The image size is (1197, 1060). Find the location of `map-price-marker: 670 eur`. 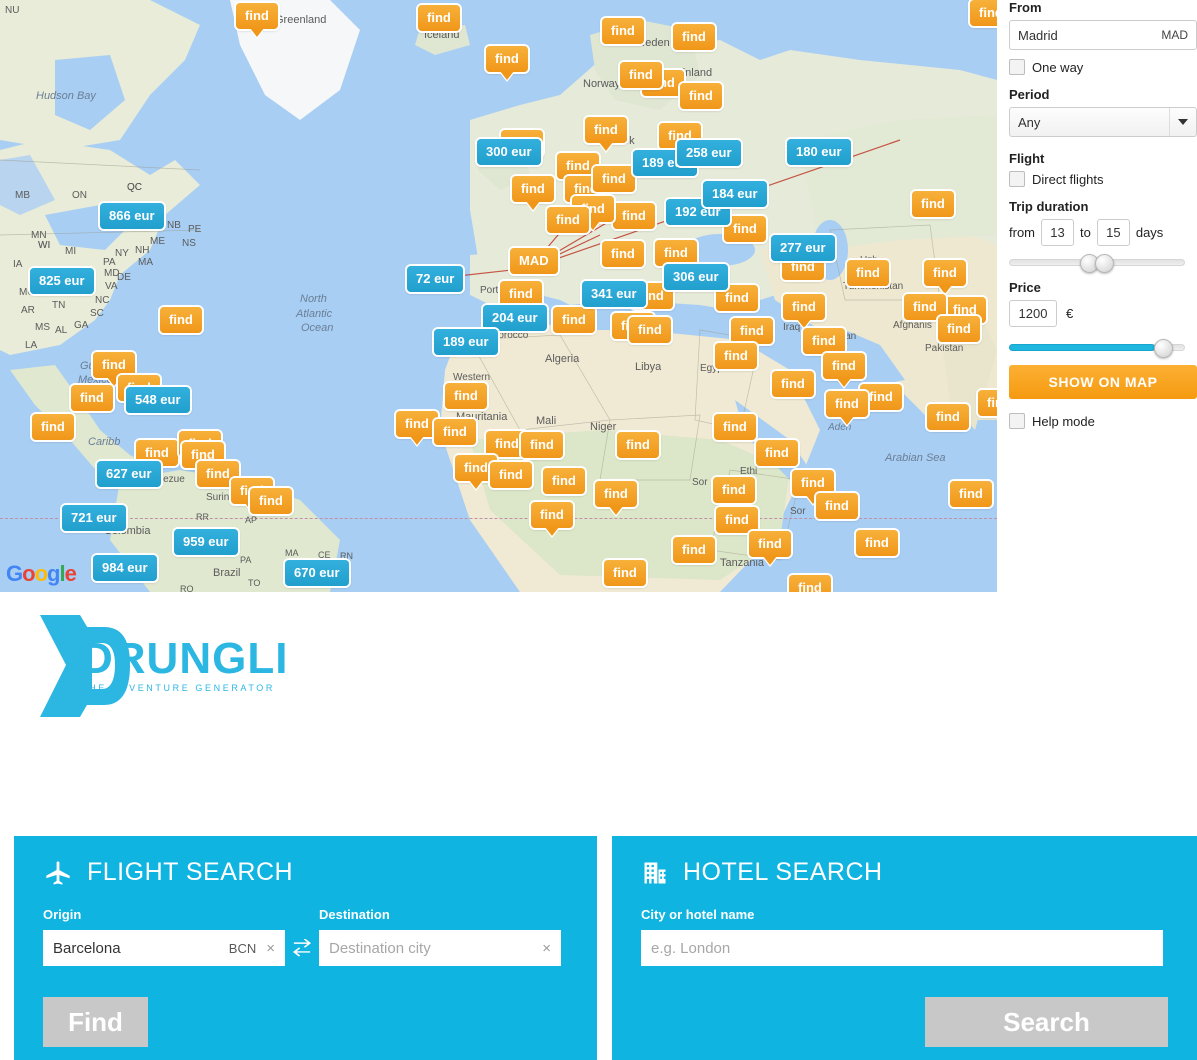

map-price-marker: 670 eur is located at coordinates (317, 573).